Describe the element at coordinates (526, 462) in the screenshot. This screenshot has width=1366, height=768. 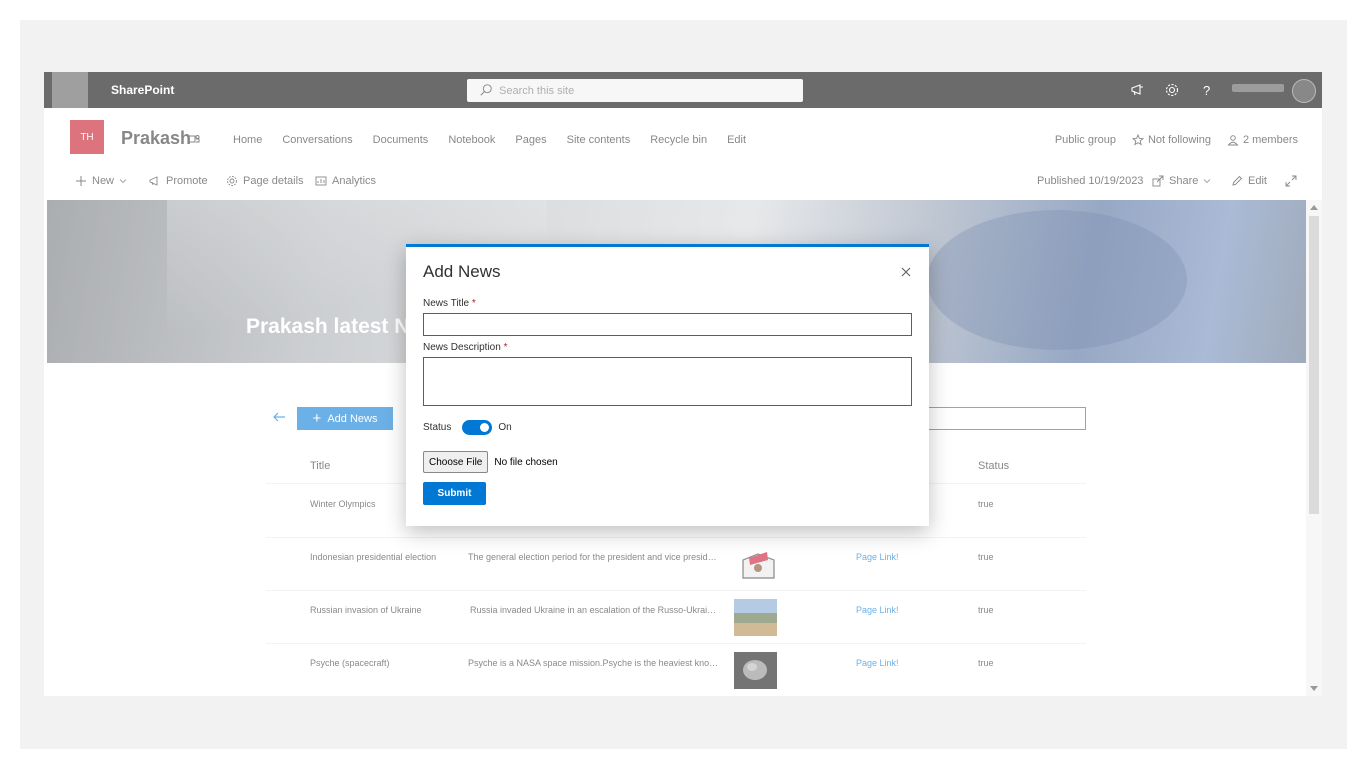
I see `file-status: No file chosen` at that location.